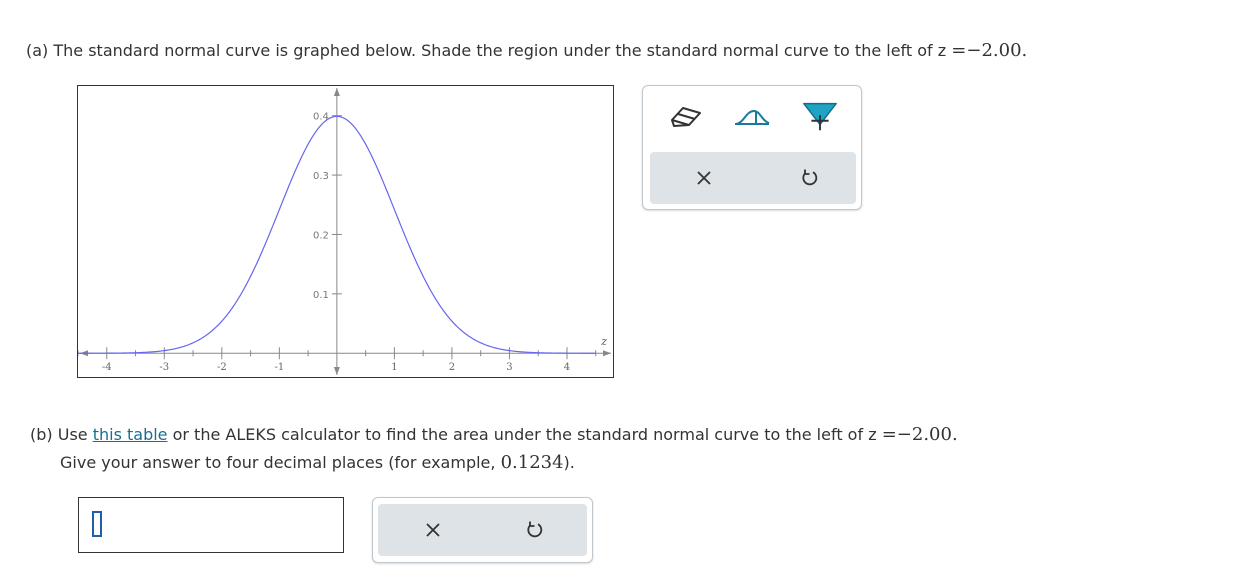 The height and width of the screenshot is (582, 1250). Describe the element at coordinates (130, 434) in the screenshot. I see `this-table-link: this table` at that location.